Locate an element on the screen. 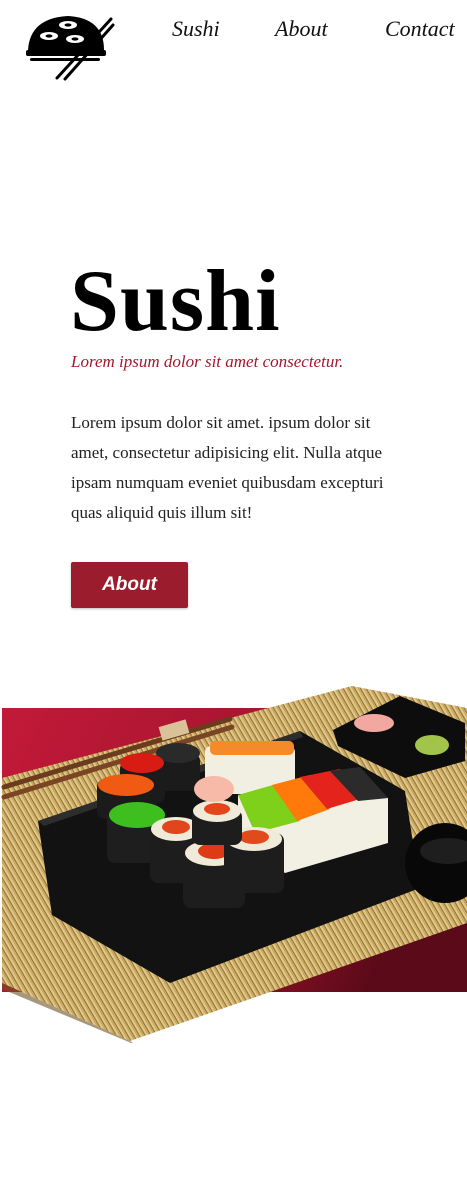  hero-subtitle: Lorem ipsum dolor sit amet consectetur. is located at coordinates (207, 361).